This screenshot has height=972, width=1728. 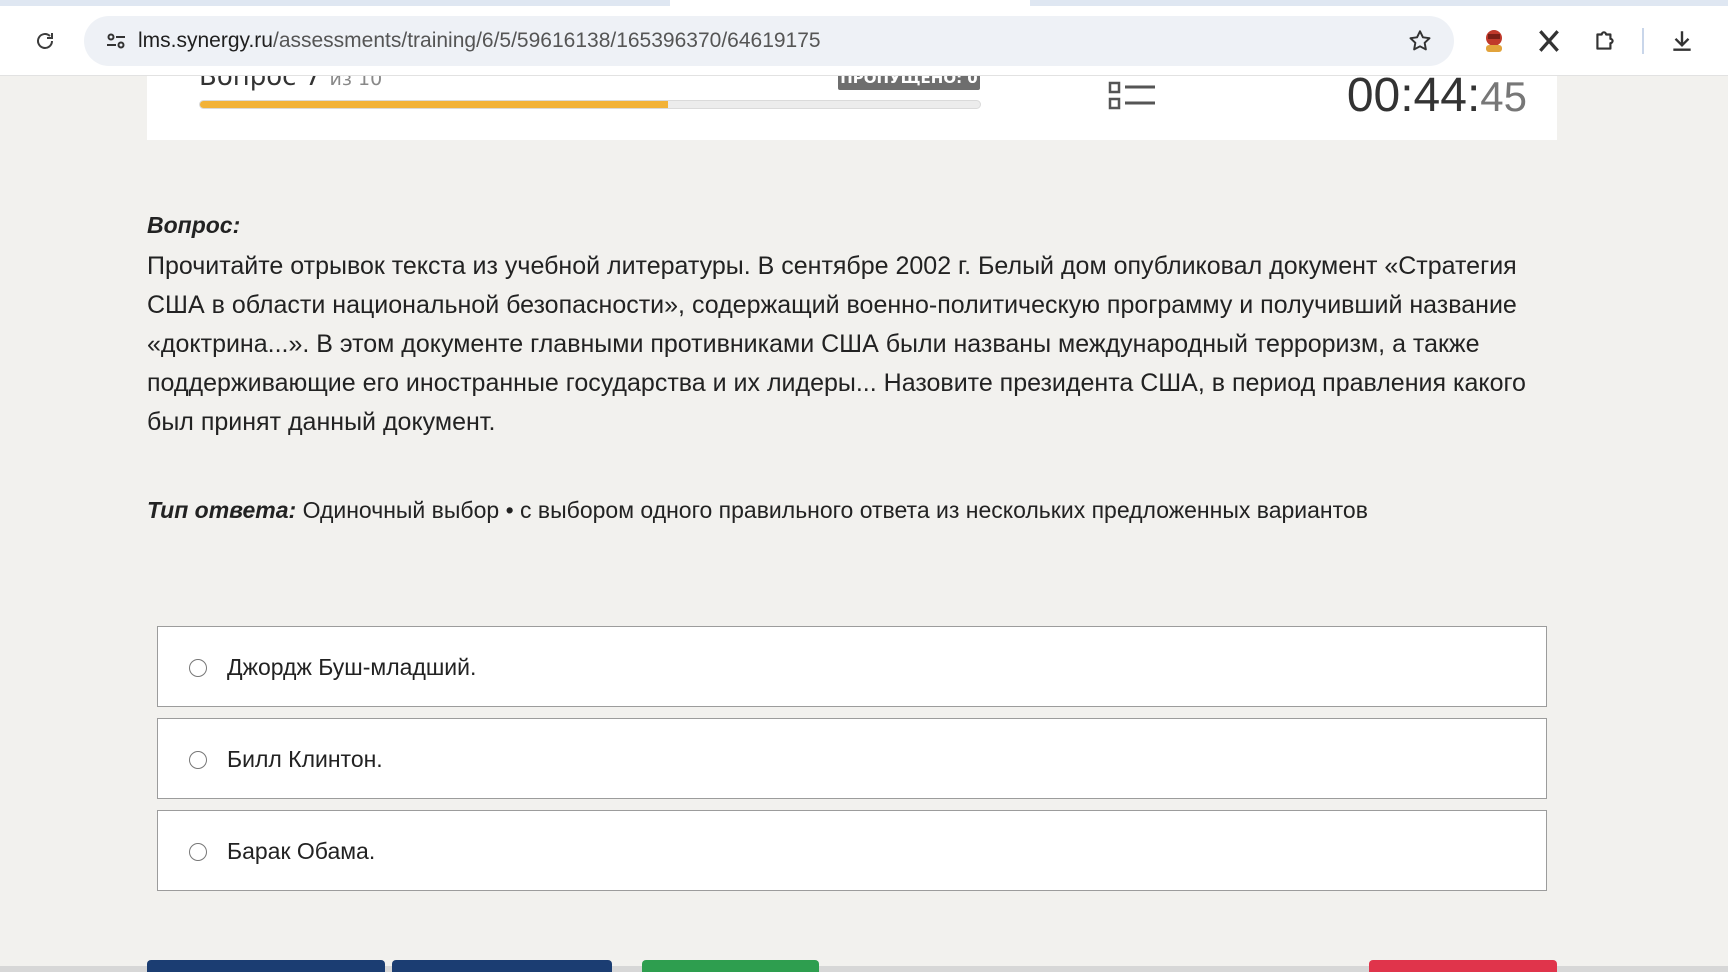 What do you see at coordinates (1605, 41) in the screenshot?
I see `puzzle-icon` at bounding box center [1605, 41].